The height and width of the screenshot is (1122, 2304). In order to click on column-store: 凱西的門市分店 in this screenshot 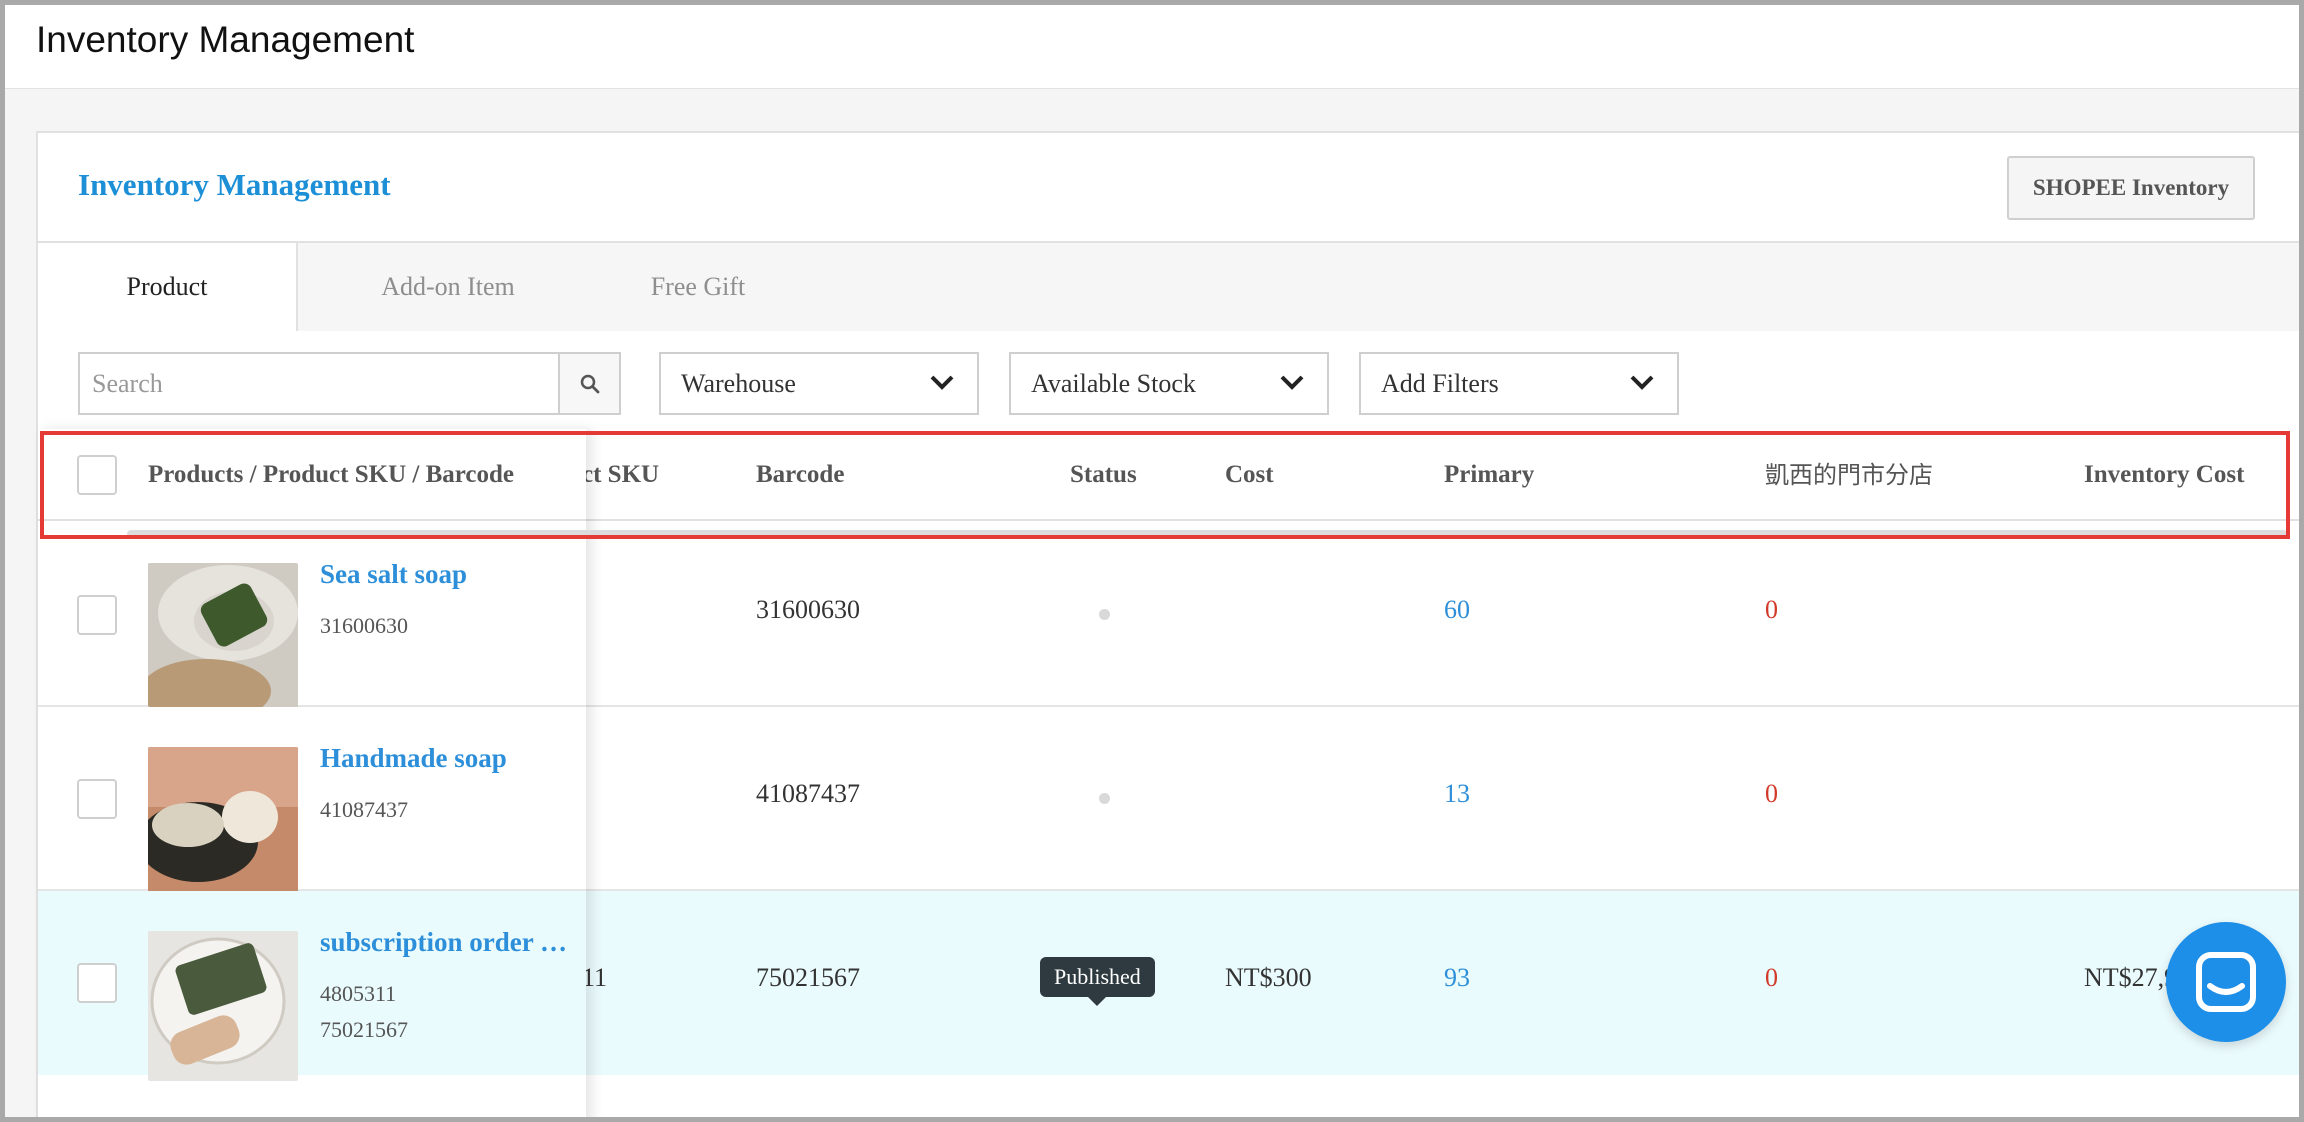, I will do `click(1849, 475)`.